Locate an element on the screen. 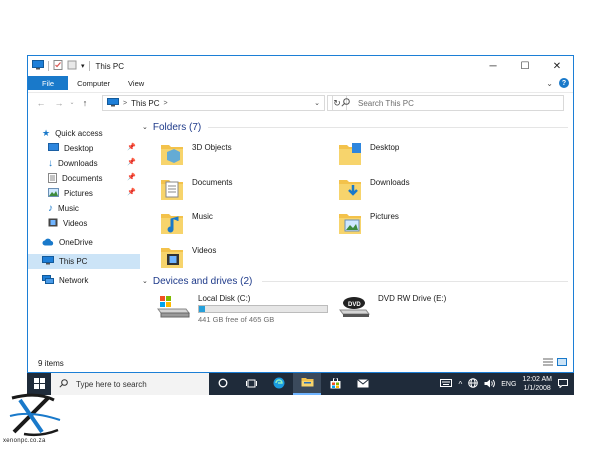  folder-desktop: Desktop is located at coordinates (368, 154).